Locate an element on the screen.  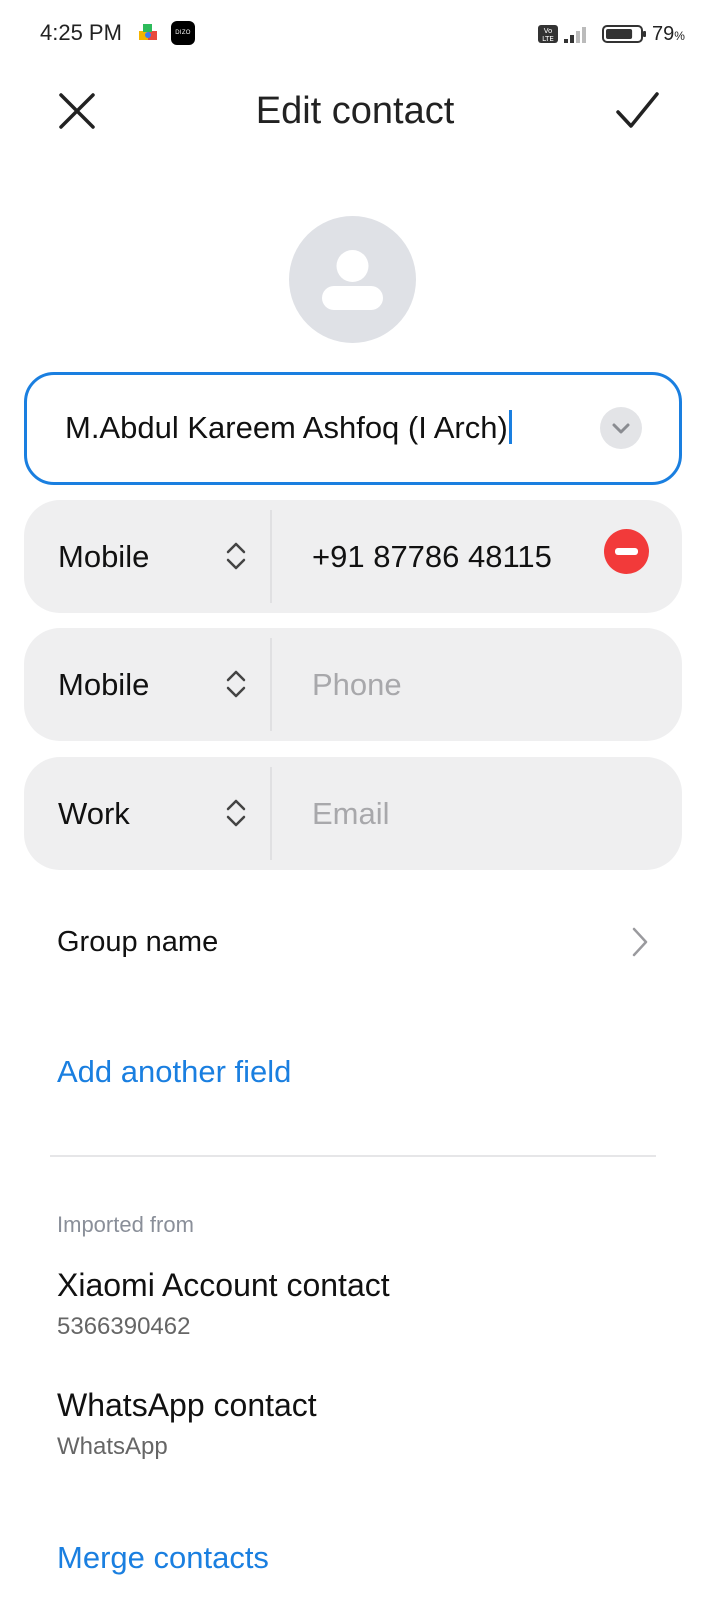
volte-icon: Vo LTE is located at coordinates (548, 34).